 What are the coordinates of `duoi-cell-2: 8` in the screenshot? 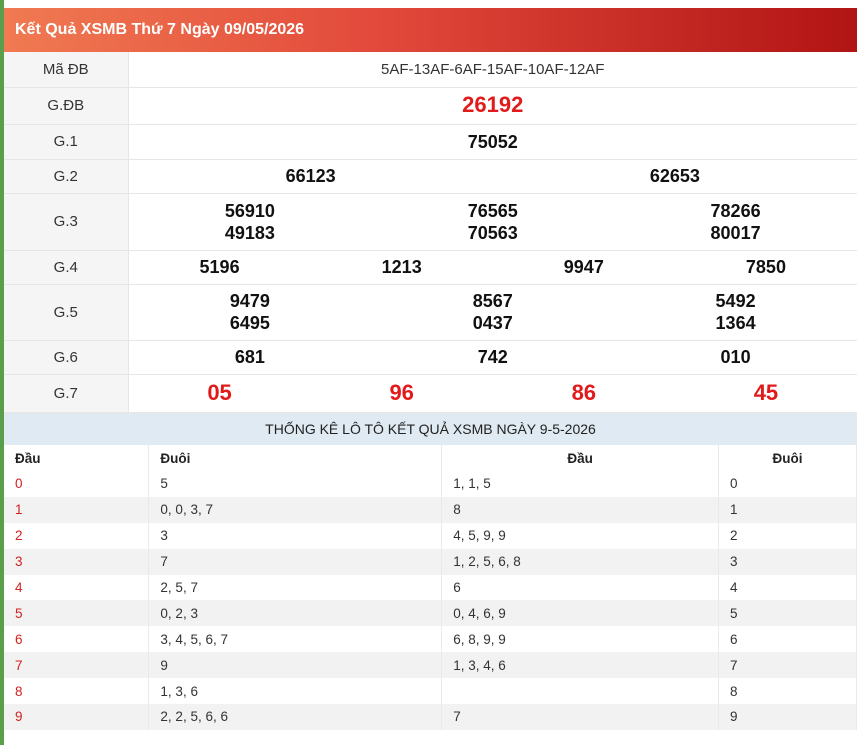 It's located at (787, 691).